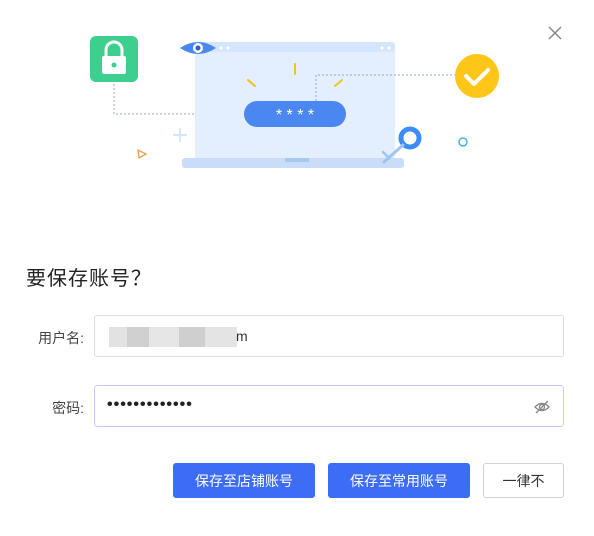  I want to click on password-stars: * * * *, so click(295, 115).